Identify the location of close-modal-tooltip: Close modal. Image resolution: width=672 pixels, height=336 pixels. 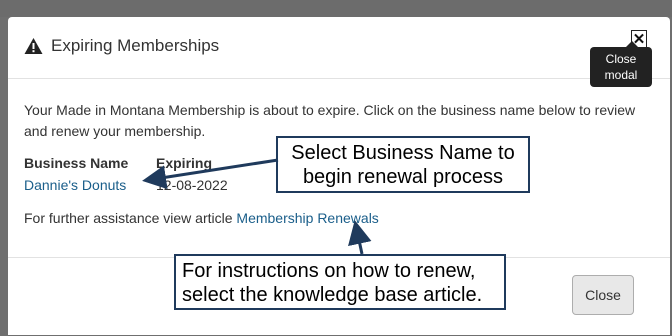
(621, 64).